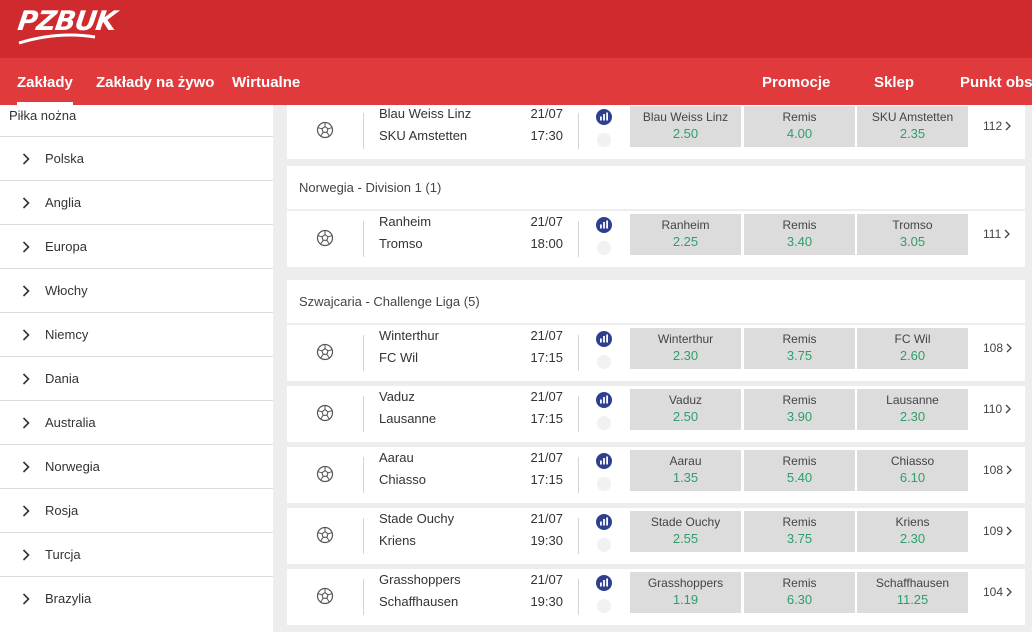  I want to click on home-team: Vaduz, so click(397, 396).